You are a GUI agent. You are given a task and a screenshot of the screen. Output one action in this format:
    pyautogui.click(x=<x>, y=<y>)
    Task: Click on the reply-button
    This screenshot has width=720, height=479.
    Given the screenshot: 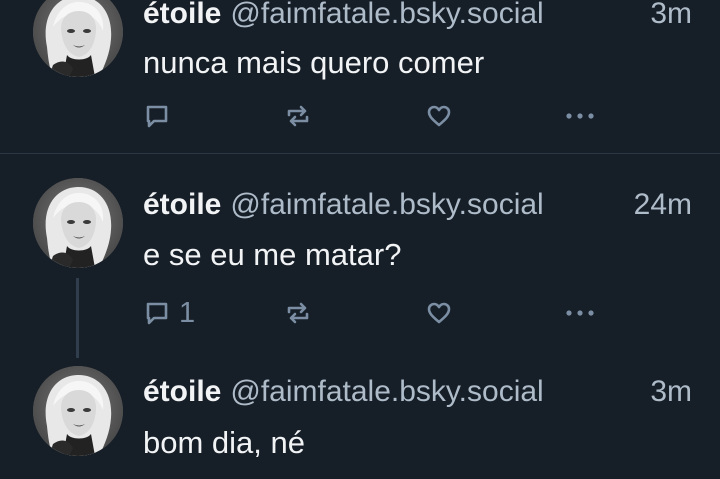 What is the action you would take?
    pyautogui.click(x=161, y=116)
    